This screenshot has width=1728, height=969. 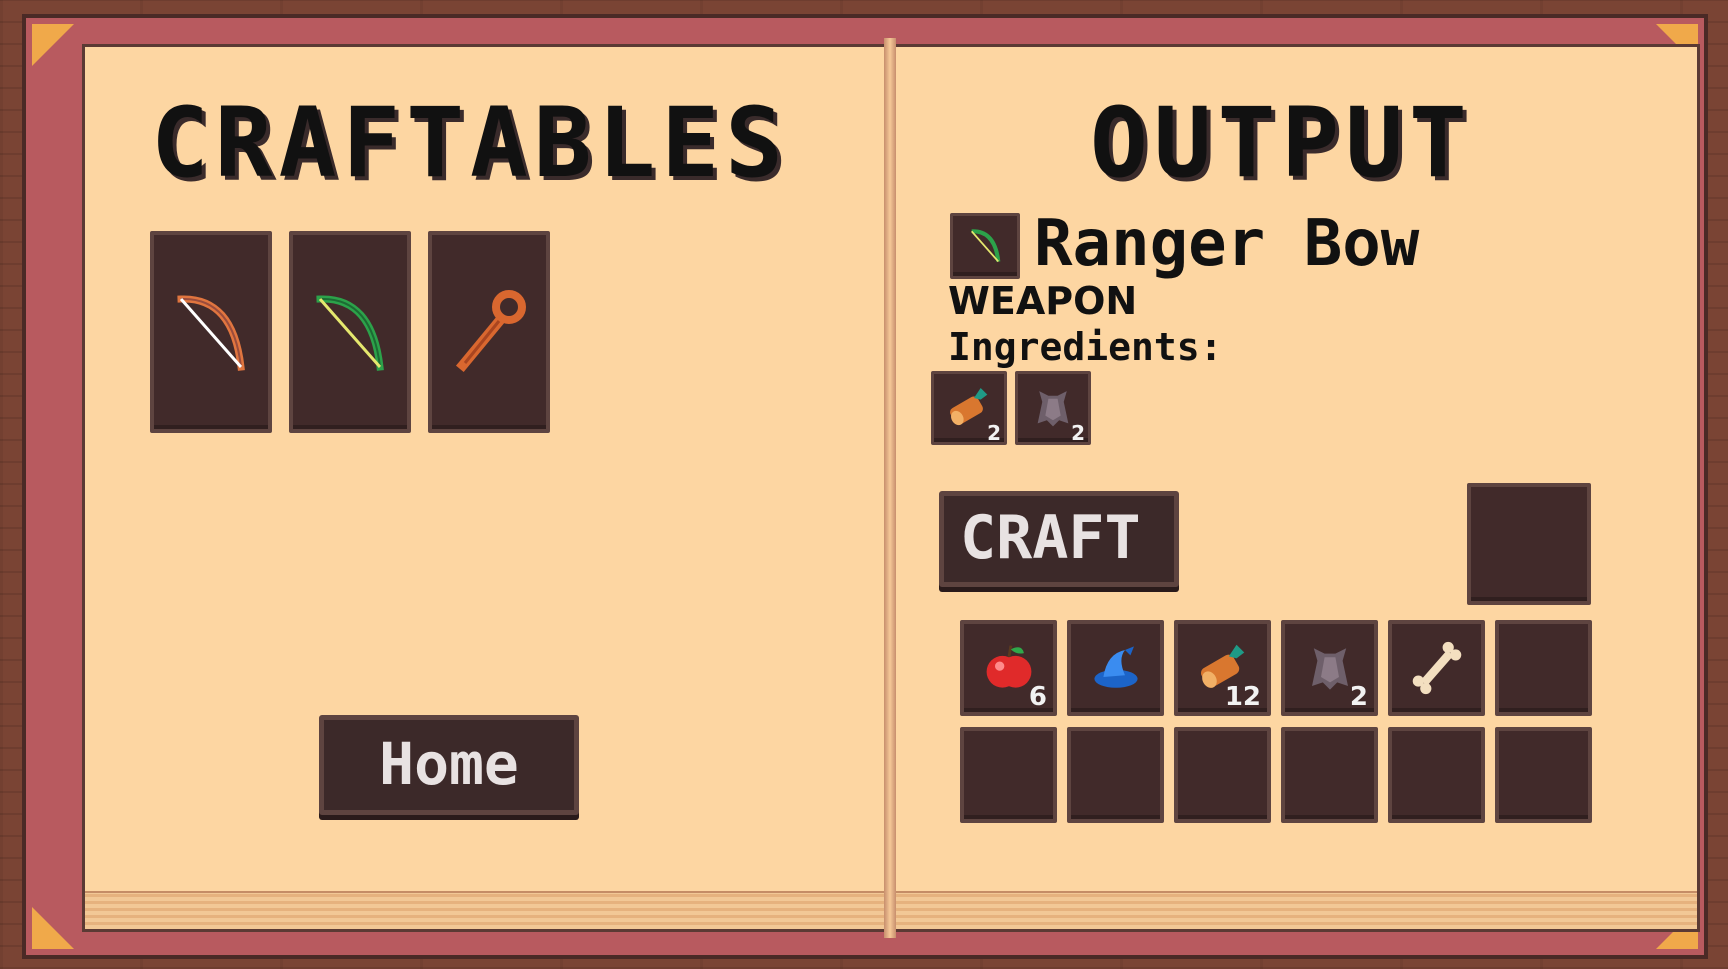 What do you see at coordinates (1043, 301) in the screenshot?
I see `selected-item-type: WEAPON` at bounding box center [1043, 301].